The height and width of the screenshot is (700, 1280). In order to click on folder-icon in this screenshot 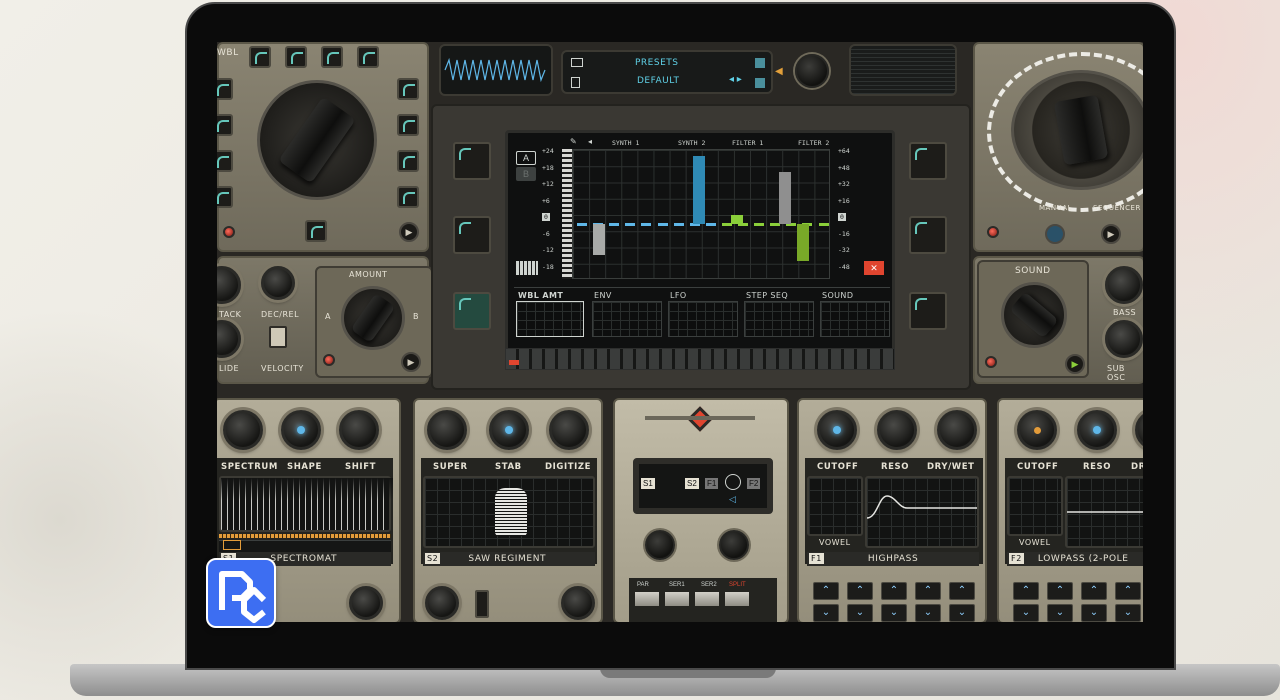, I will do `click(577, 62)`.